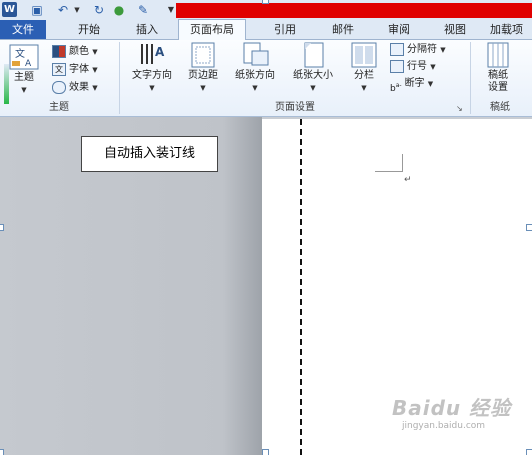 The image size is (532, 455). What do you see at coordinates (444, 426) in the screenshot?
I see `watermark-sub: jingyan.baidu.com` at bounding box center [444, 426].